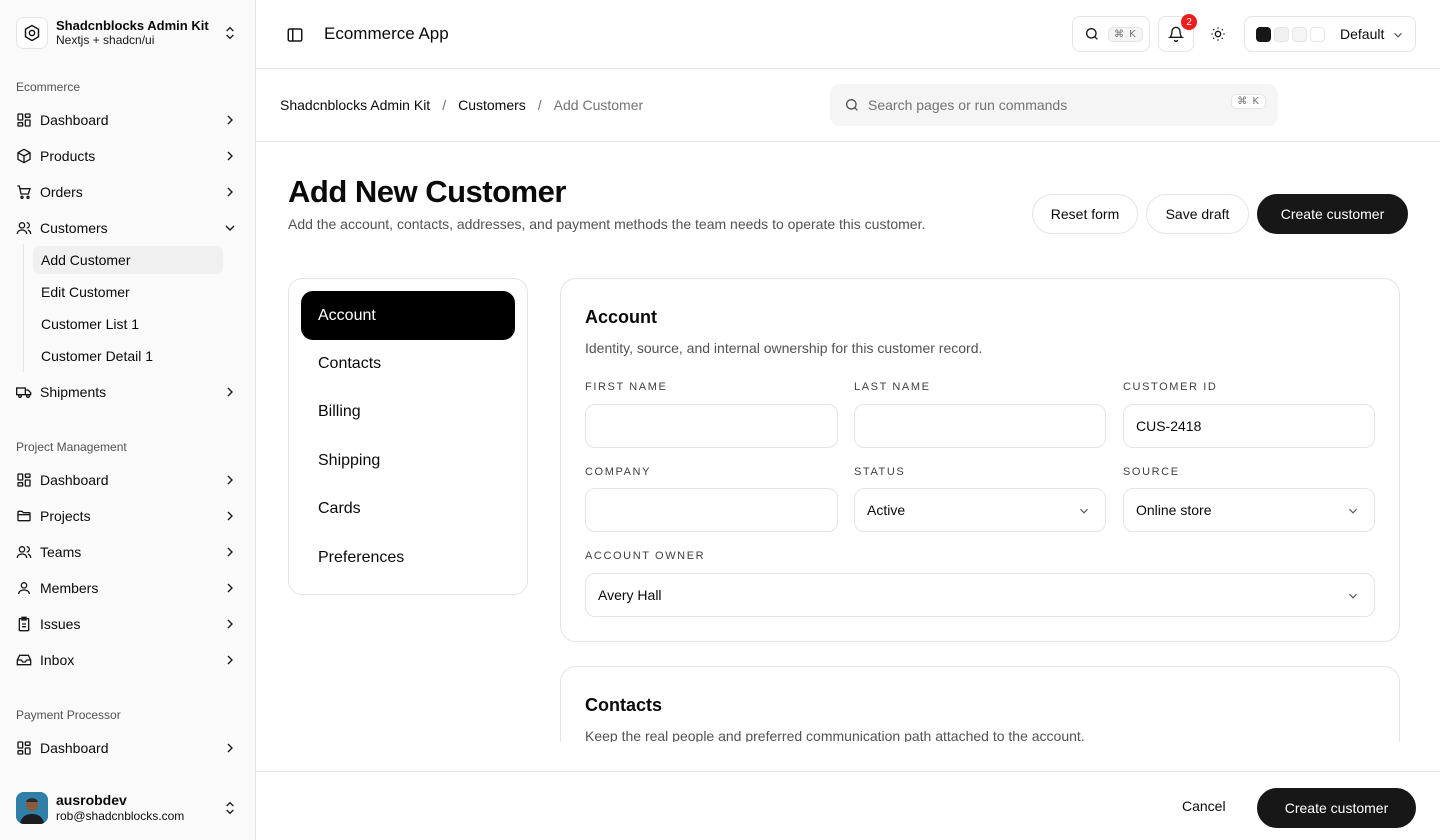  I want to click on sidebar-subitem-customer-detail-1: Customer Detail 1, so click(128, 356).